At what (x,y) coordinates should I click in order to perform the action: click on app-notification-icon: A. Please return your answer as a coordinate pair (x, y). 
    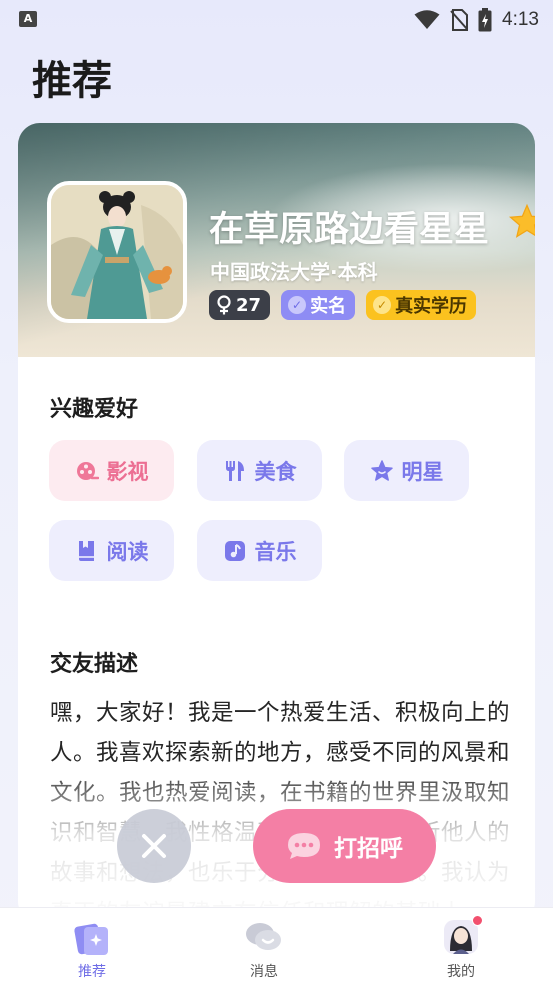
    Looking at the image, I should click on (28, 19).